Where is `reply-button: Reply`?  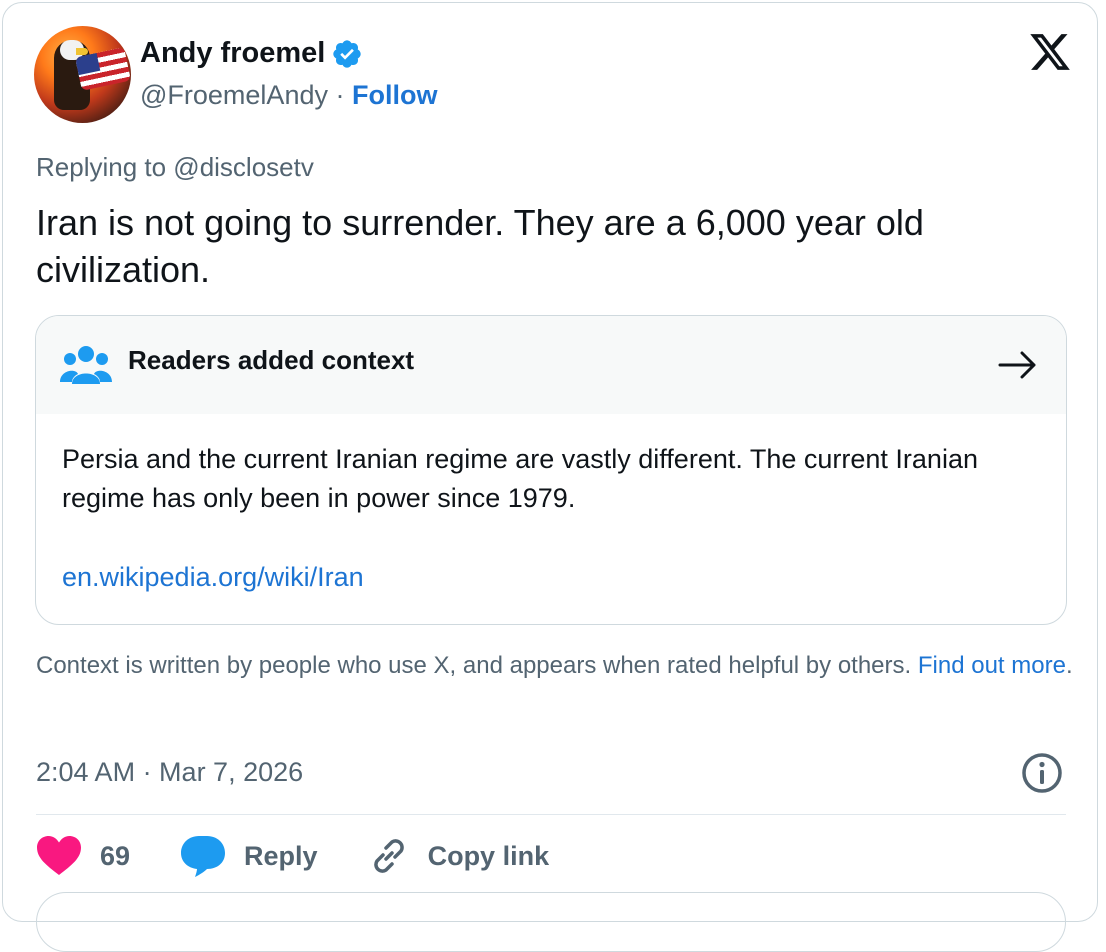 reply-button: Reply is located at coordinates (249, 856).